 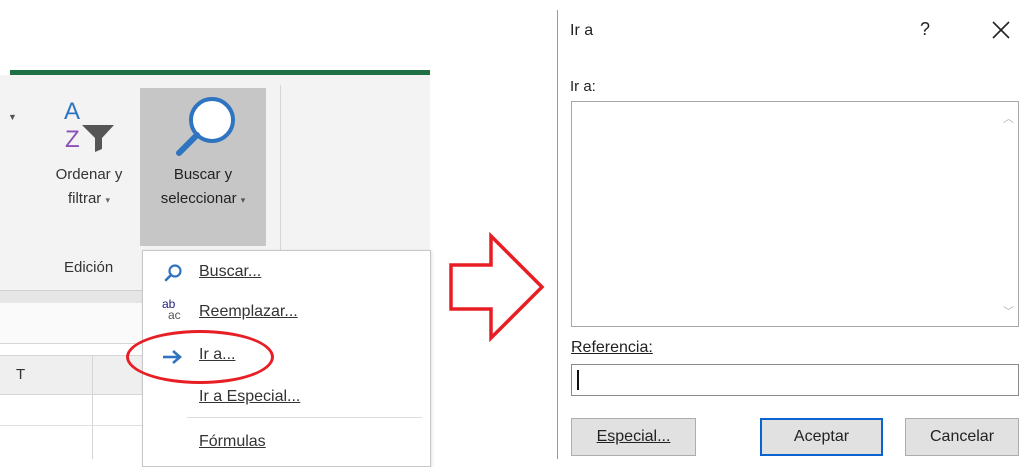 I want to click on highlight-ellipse, so click(x=200, y=357).